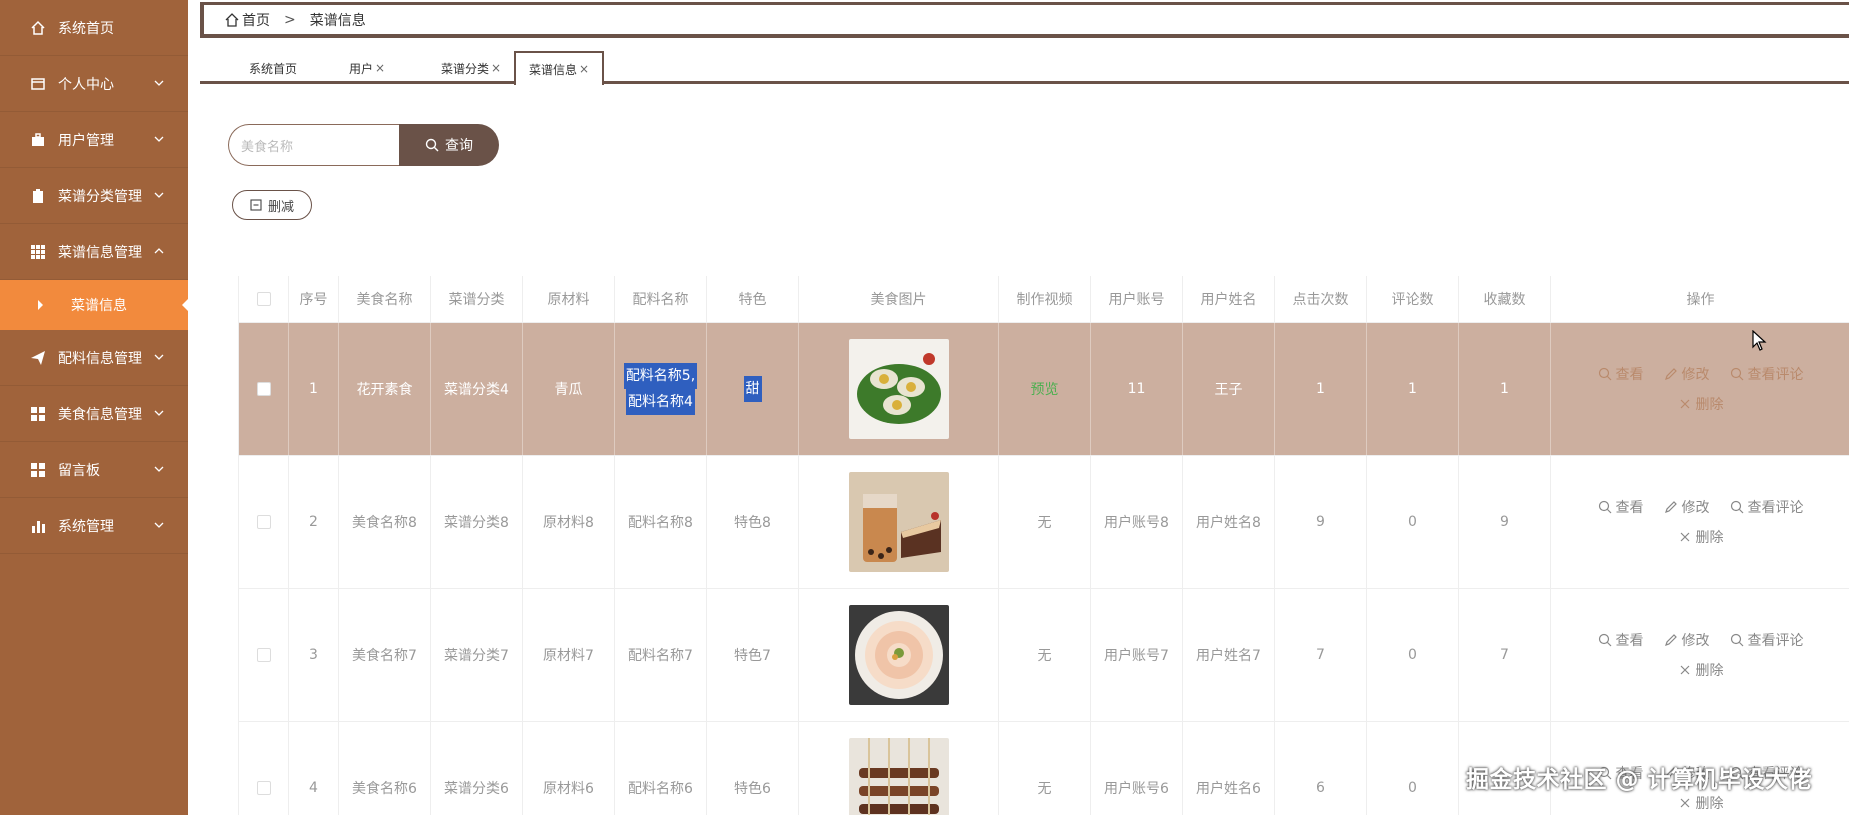  Describe the element at coordinates (559, 68) in the screenshot. I see `tab-recipe-info: 菜谱信息 ×` at that location.